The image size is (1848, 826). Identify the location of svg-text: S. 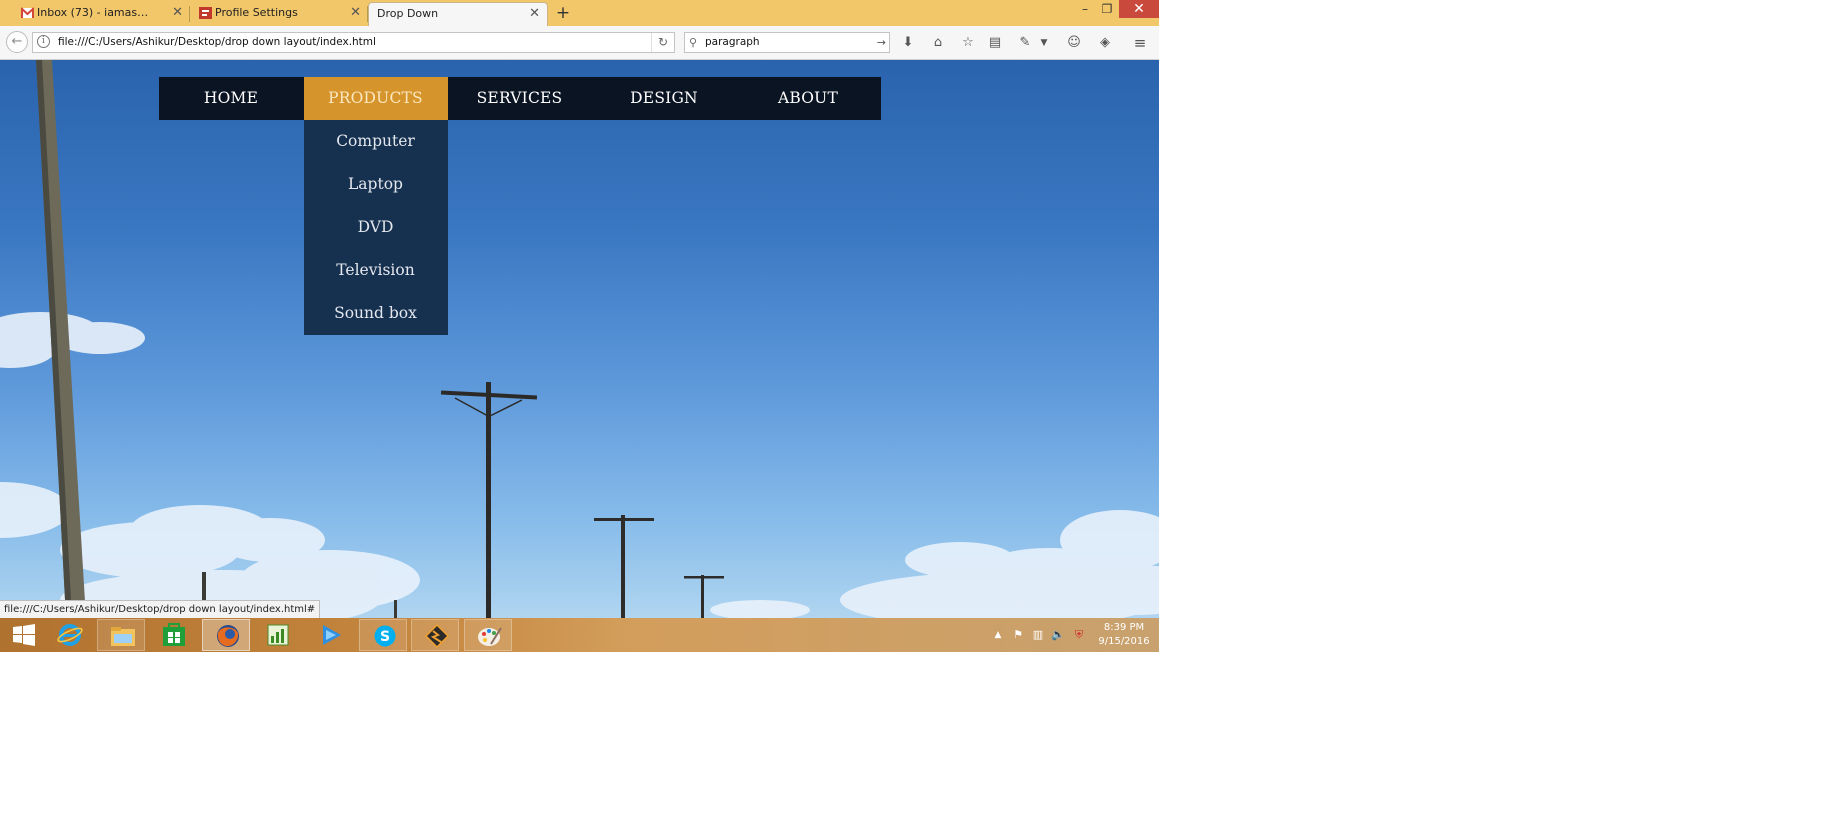
(385, 637).